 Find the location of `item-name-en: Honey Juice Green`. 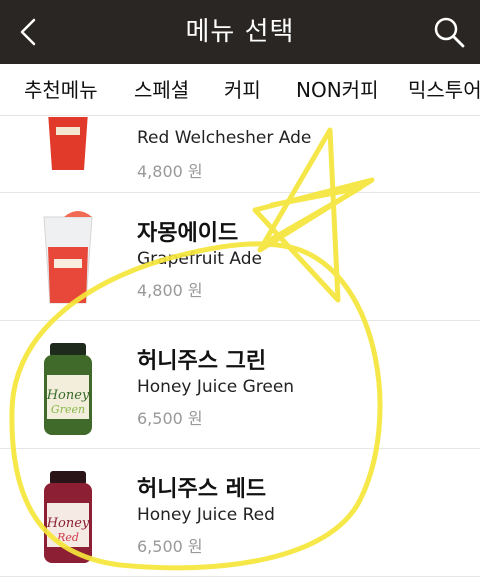

item-name-en: Honey Juice Green is located at coordinates (216, 387).